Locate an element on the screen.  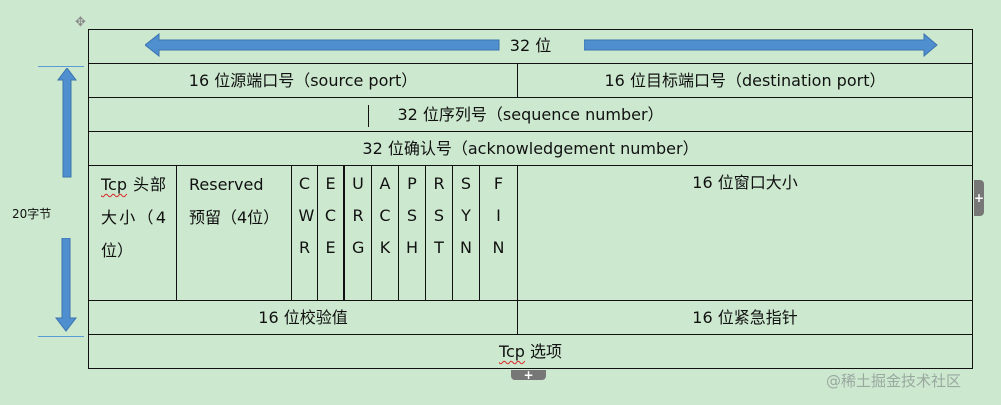
flag-urg: URG is located at coordinates (358, 233).